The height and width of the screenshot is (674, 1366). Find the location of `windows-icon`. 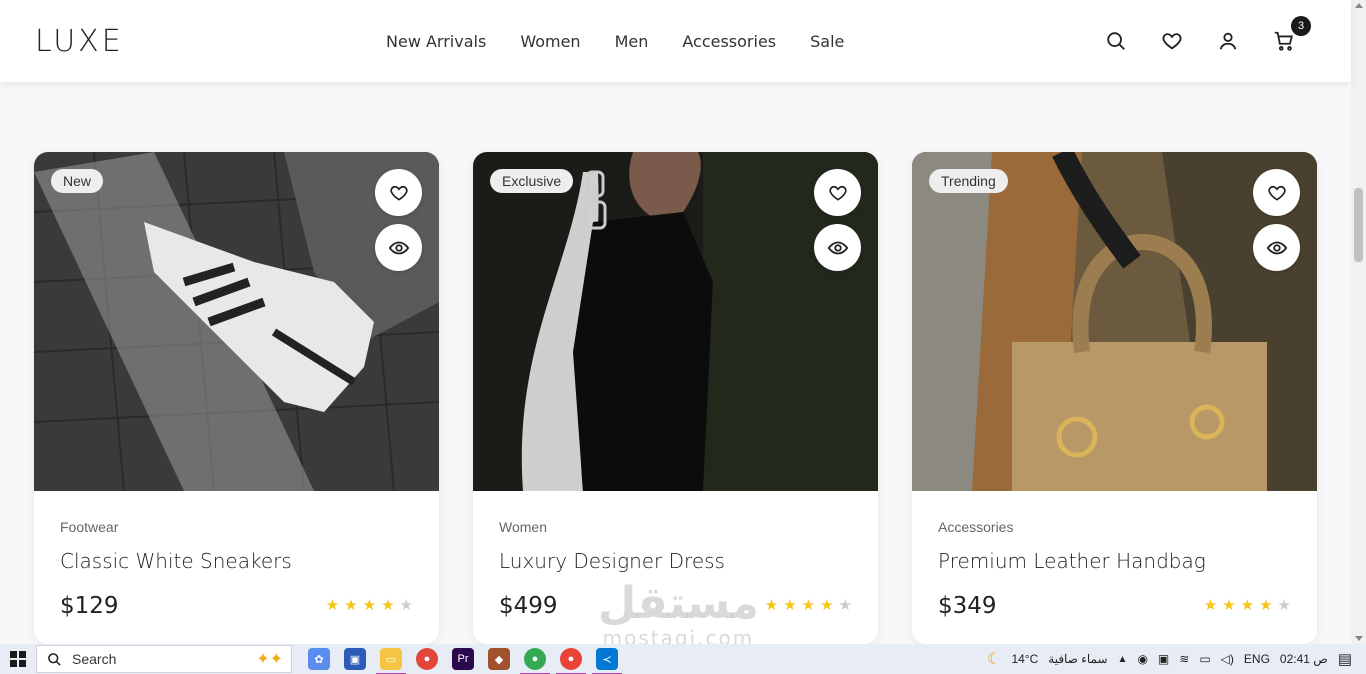

windows-icon is located at coordinates (18, 659).